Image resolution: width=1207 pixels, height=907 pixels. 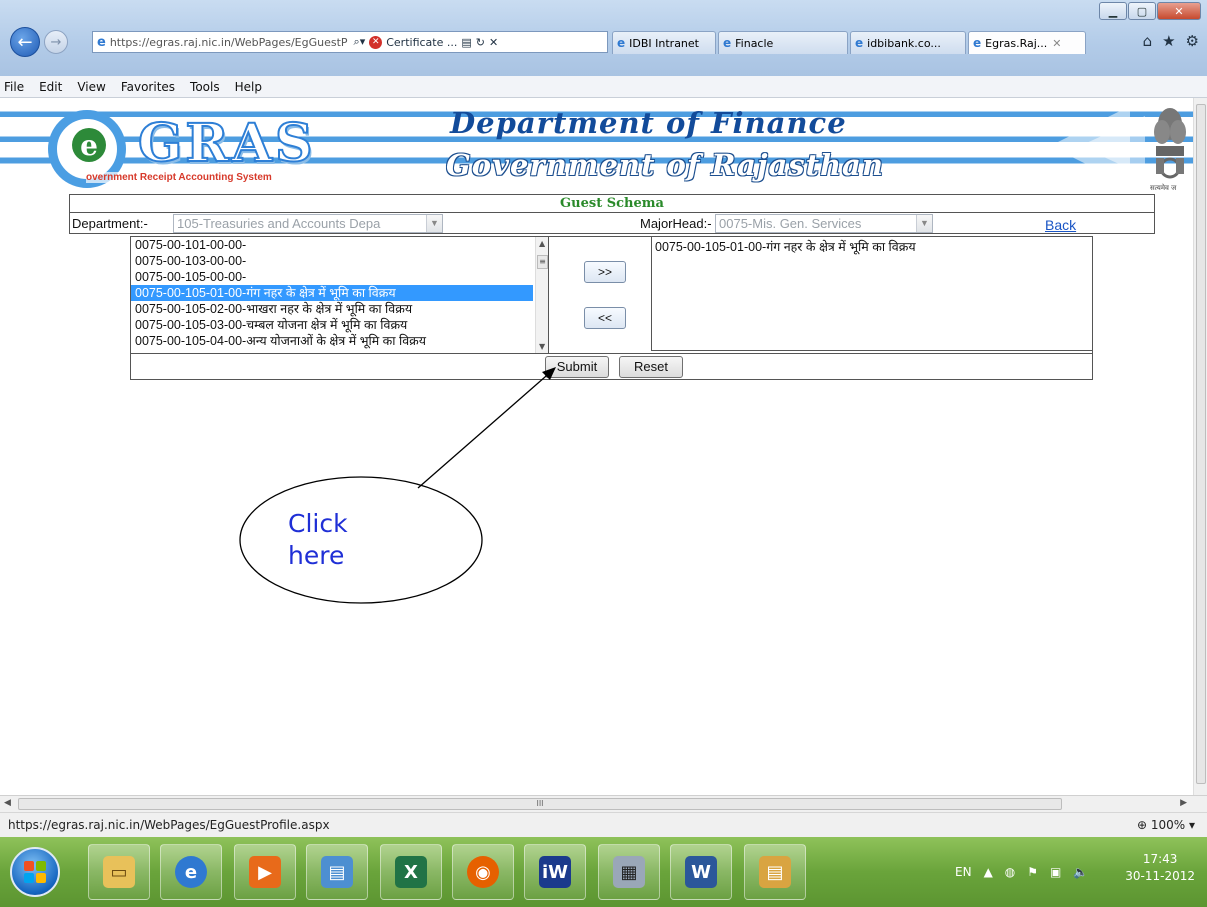 I want to click on list-item: 0075-00-103-00-00-, so click(x=332, y=261).